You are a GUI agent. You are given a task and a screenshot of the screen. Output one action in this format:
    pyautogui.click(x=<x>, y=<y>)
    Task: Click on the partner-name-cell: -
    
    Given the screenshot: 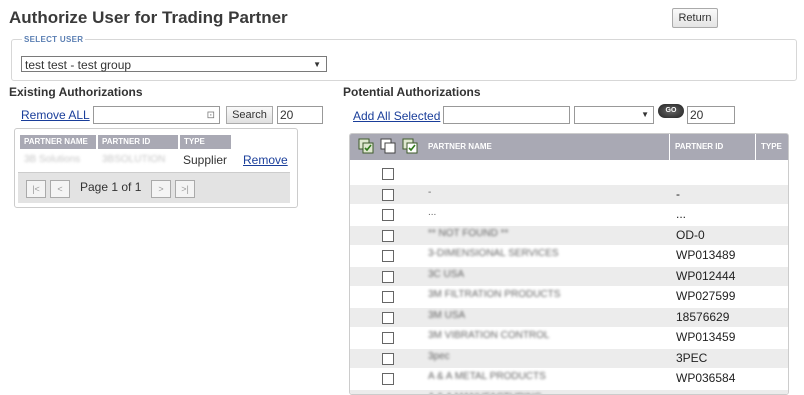 What is the action you would take?
    pyautogui.click(x=429, y=192)
    